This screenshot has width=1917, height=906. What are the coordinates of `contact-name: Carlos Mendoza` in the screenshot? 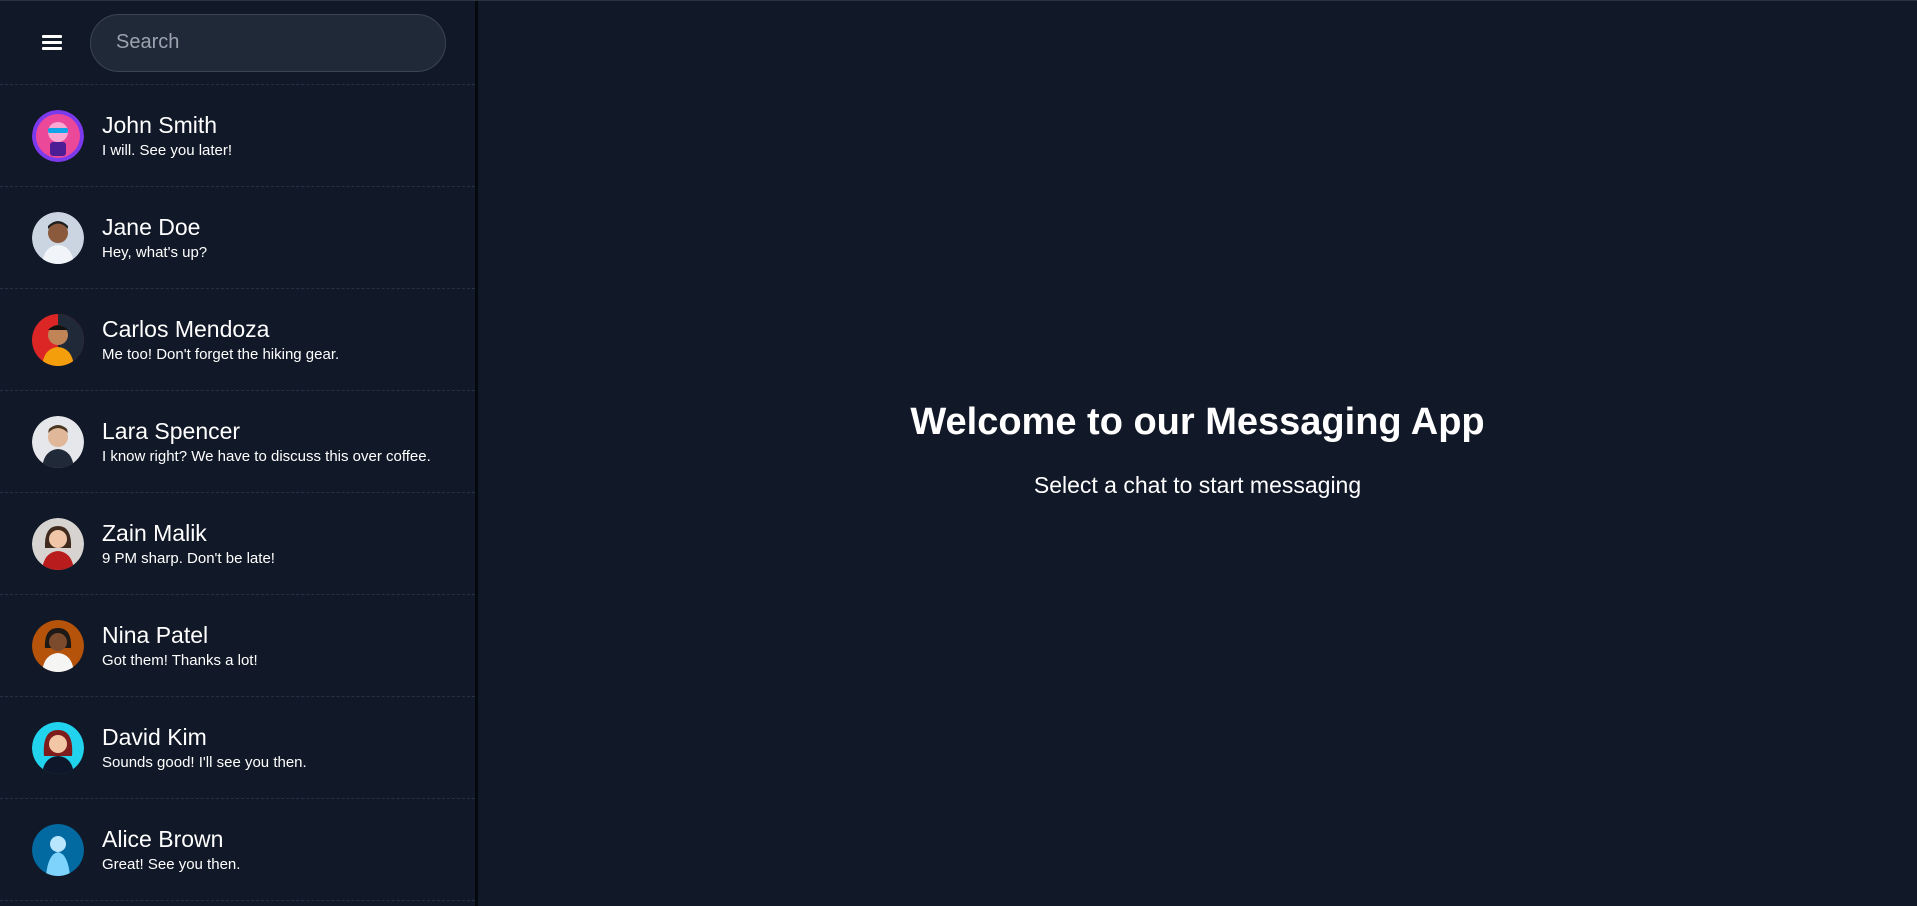 It's located at (186, 328).